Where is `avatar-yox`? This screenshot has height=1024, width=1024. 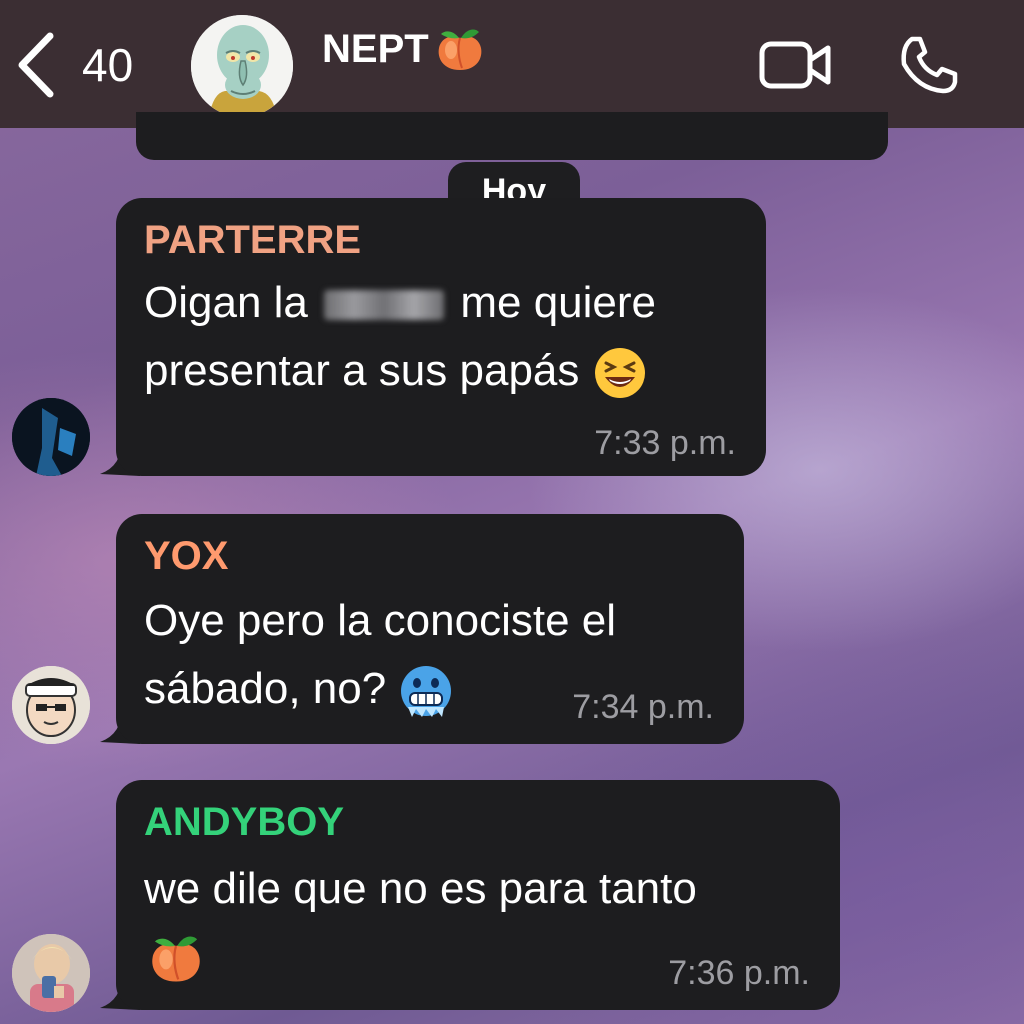
avatar-yox is located at coordinates (51, 705).